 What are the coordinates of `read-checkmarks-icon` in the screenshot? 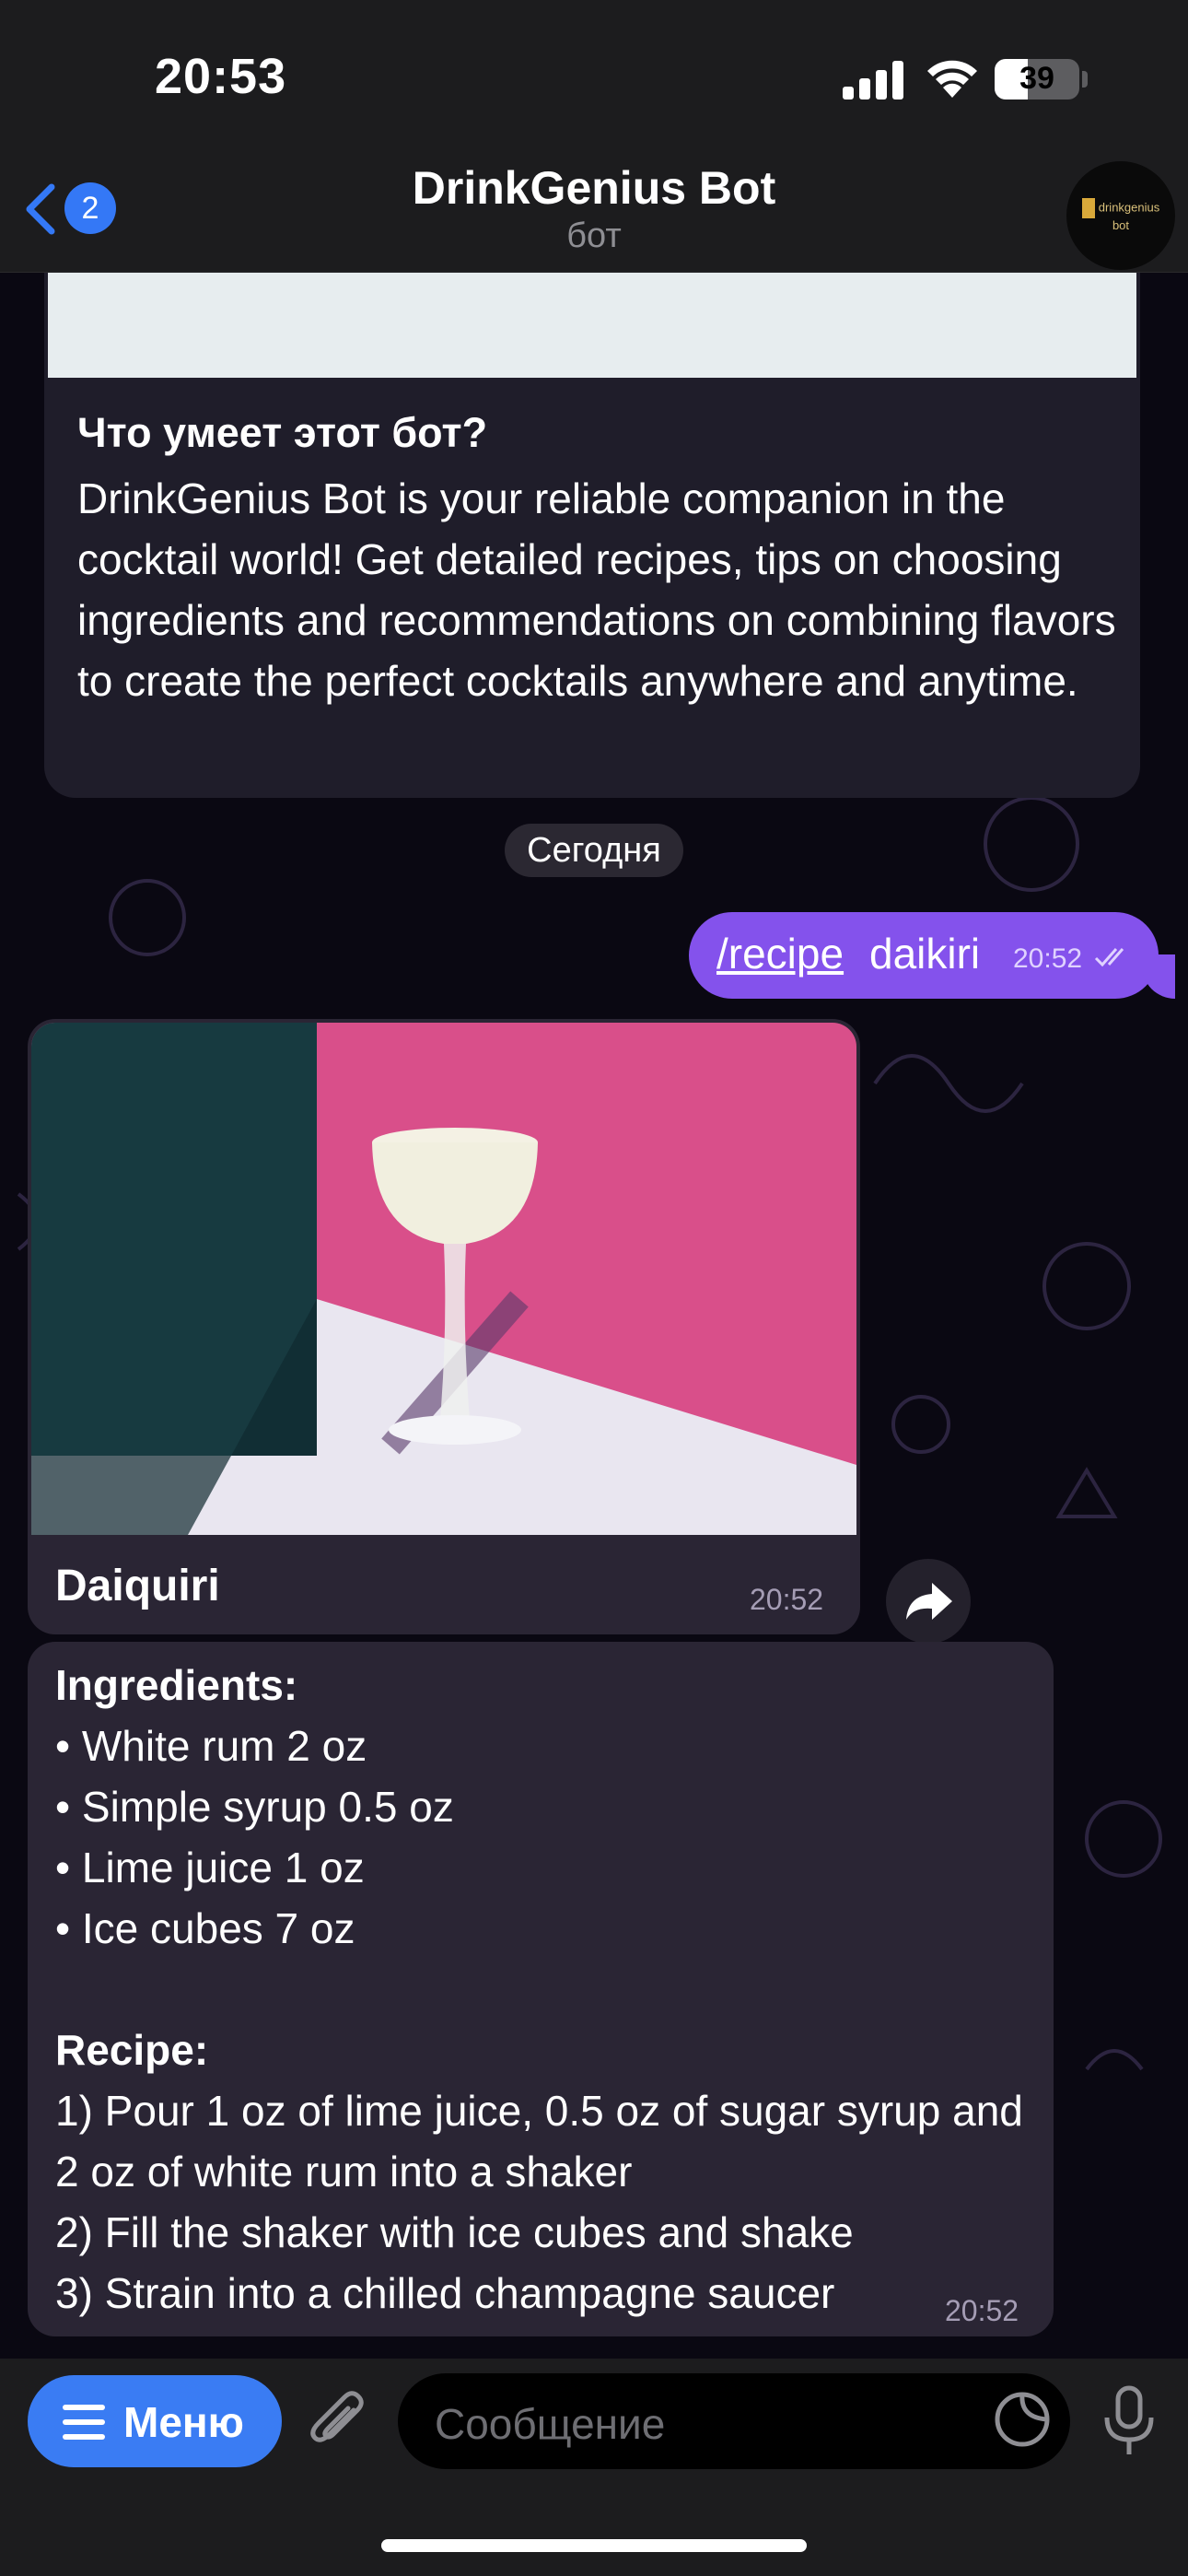 It's located at (1109, 957).